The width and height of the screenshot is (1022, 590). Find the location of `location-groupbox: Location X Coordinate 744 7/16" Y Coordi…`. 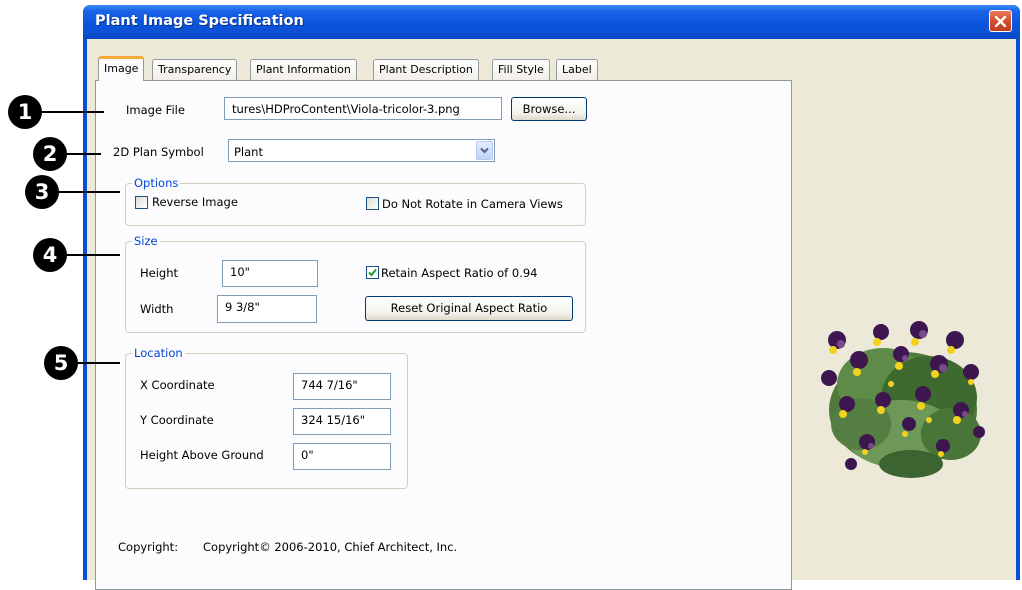

location-groupbox: Location X Coordinate 744 7/16" Y Coordi… is located at coordinates (266, 417).